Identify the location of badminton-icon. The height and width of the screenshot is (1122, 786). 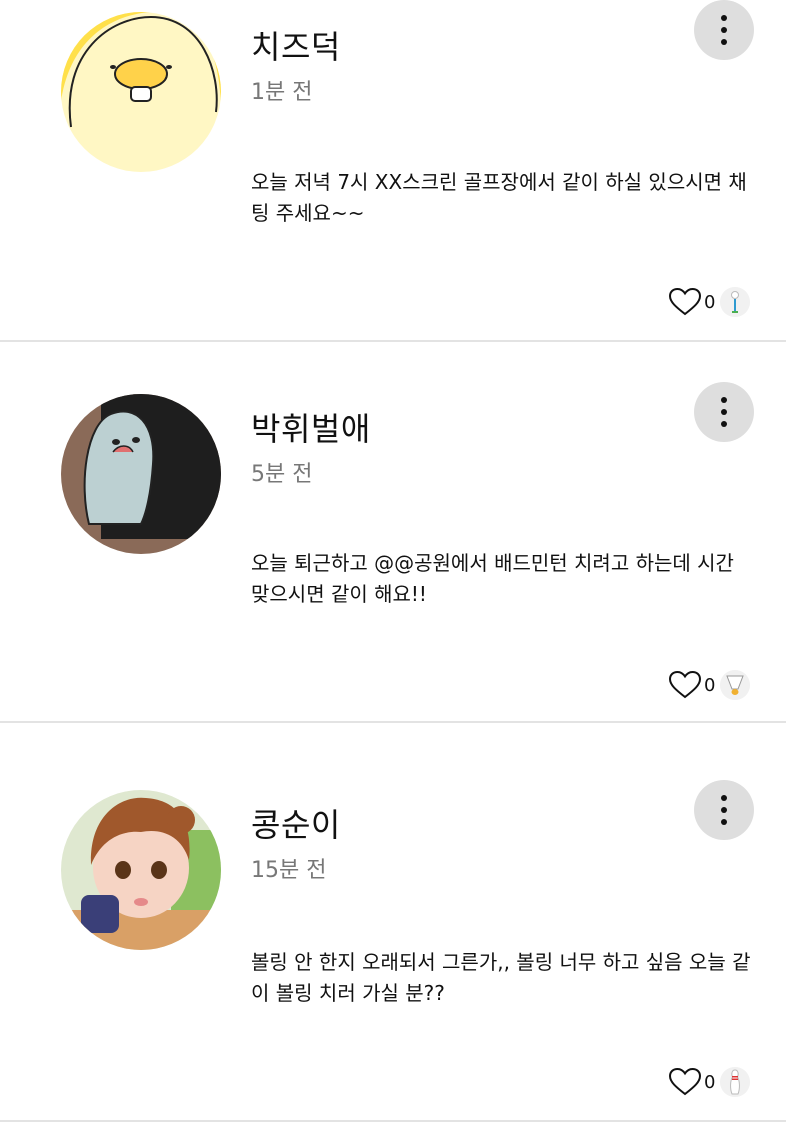
(735, 685).